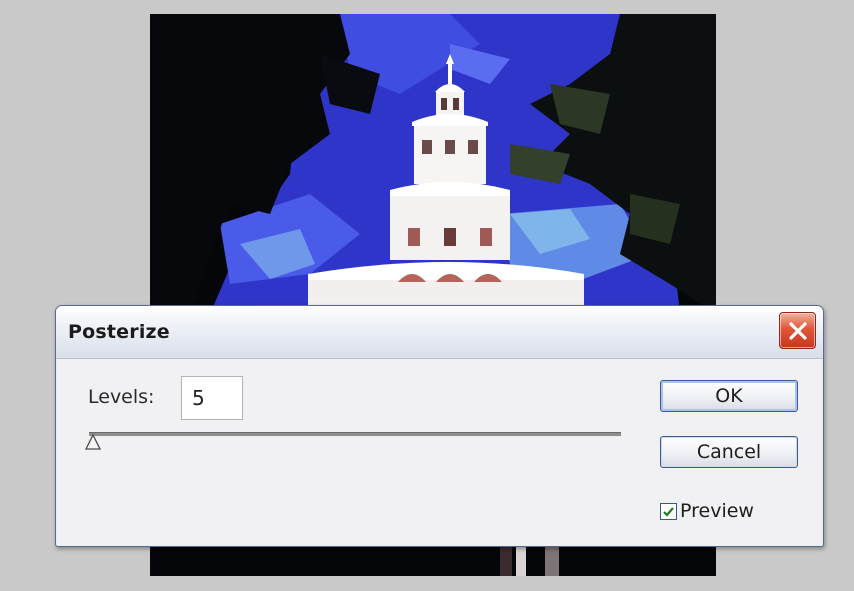  I want to click on triangle-slider-thumb-icon, so click(93, 443).